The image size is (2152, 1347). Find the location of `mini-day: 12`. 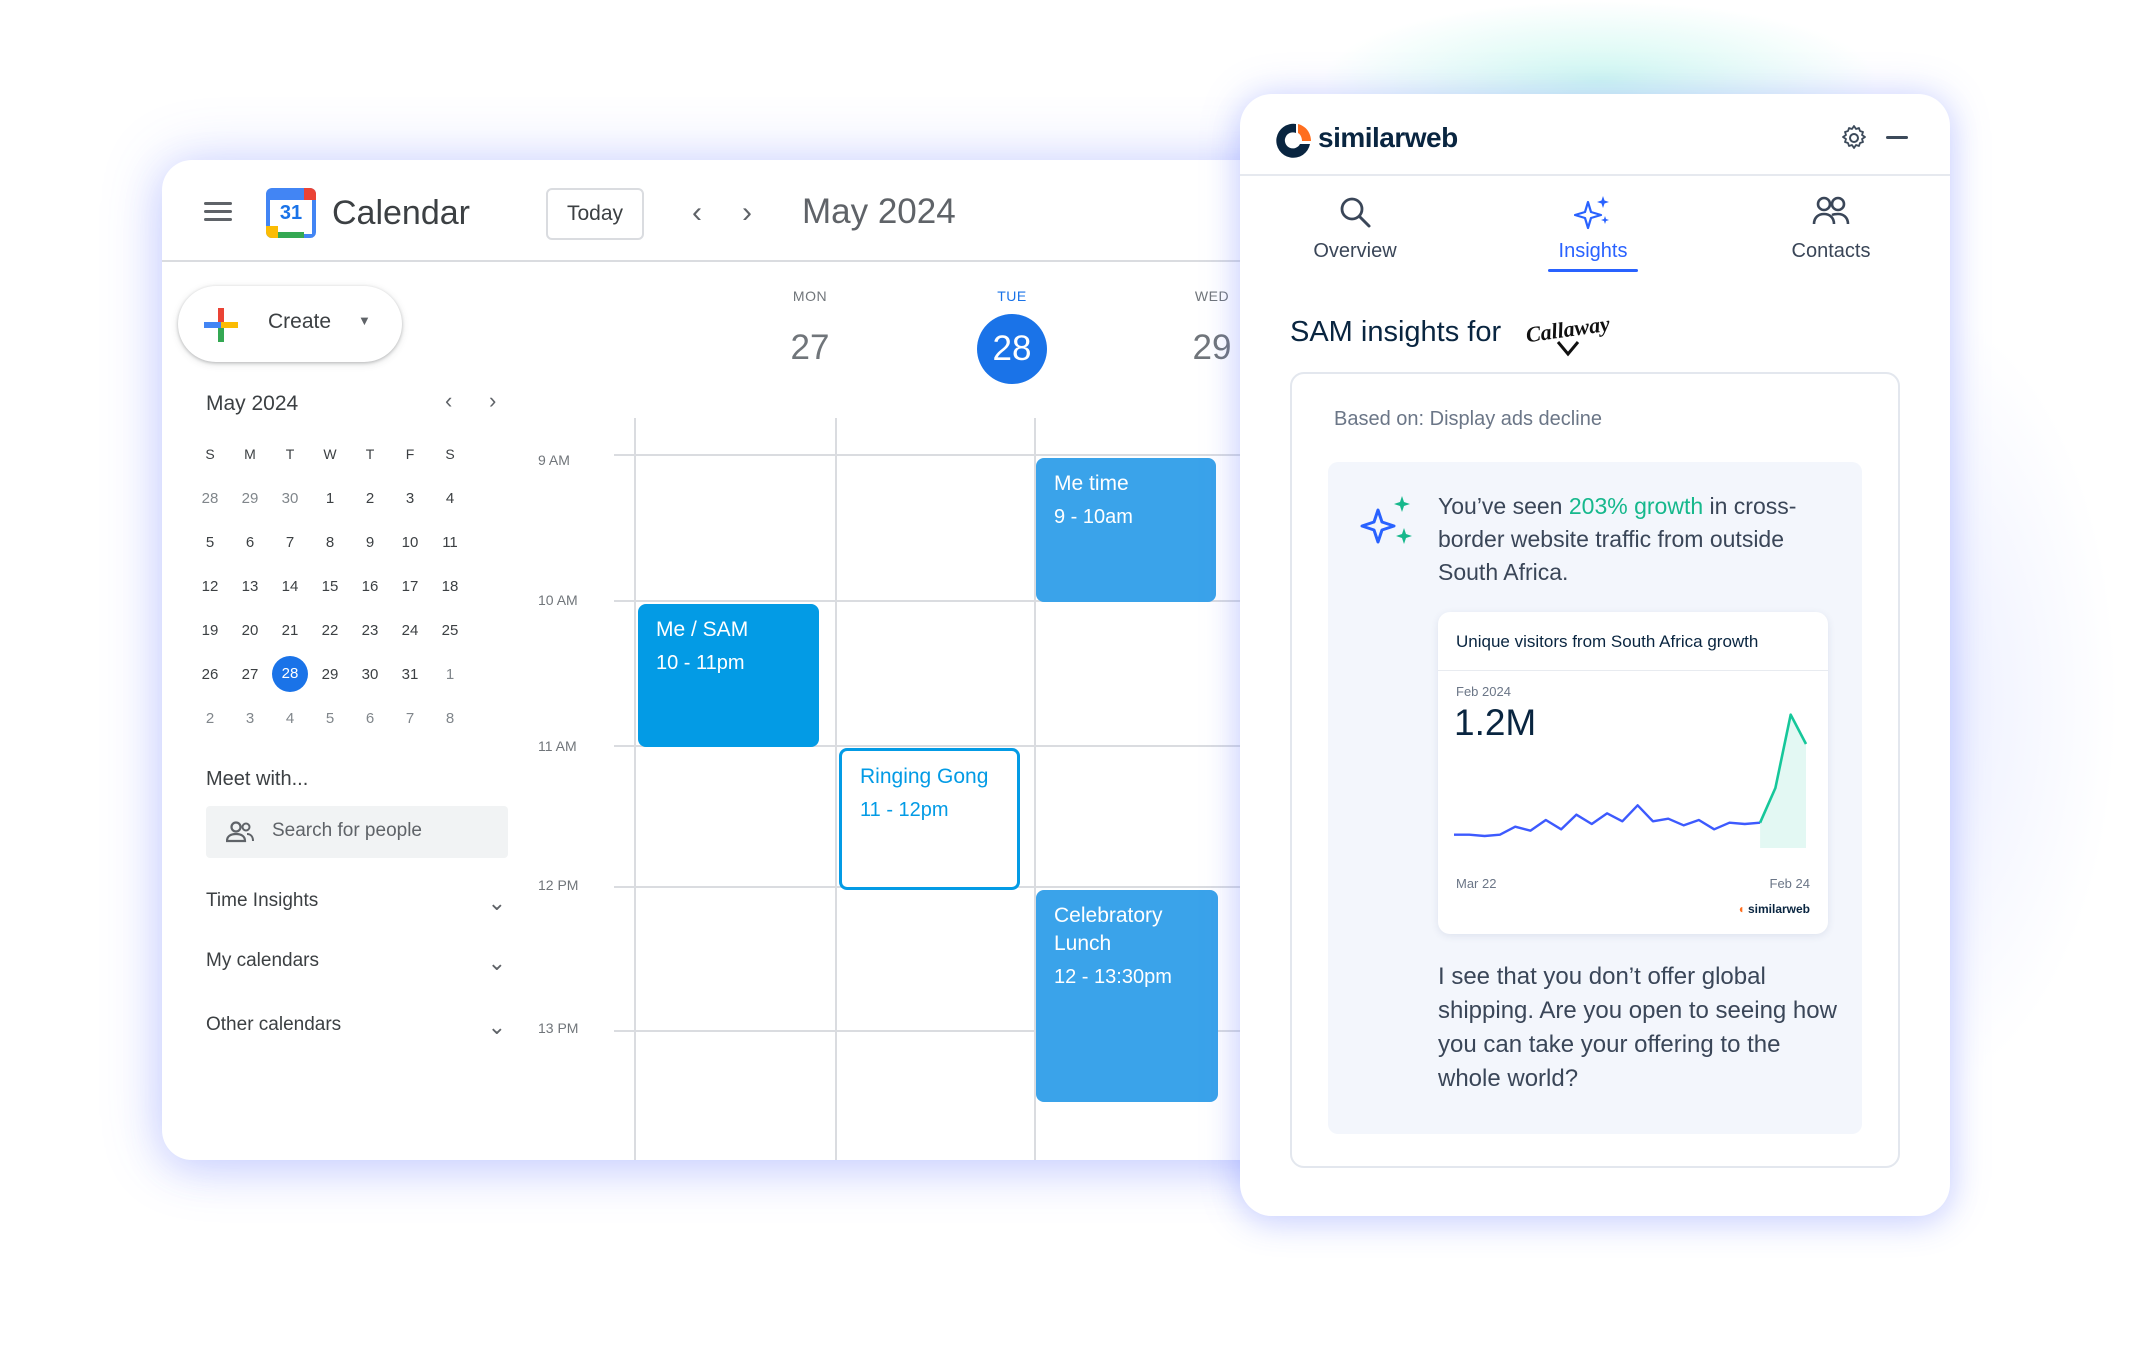

mini-day: 12 is located at coordinates (210, 586).